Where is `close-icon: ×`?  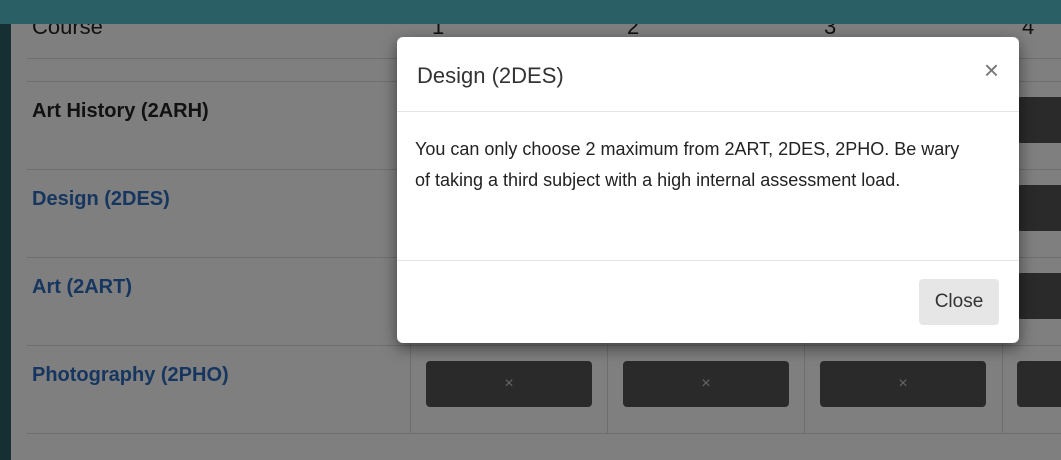
close-icon: × is located at coordinates (991, 70).